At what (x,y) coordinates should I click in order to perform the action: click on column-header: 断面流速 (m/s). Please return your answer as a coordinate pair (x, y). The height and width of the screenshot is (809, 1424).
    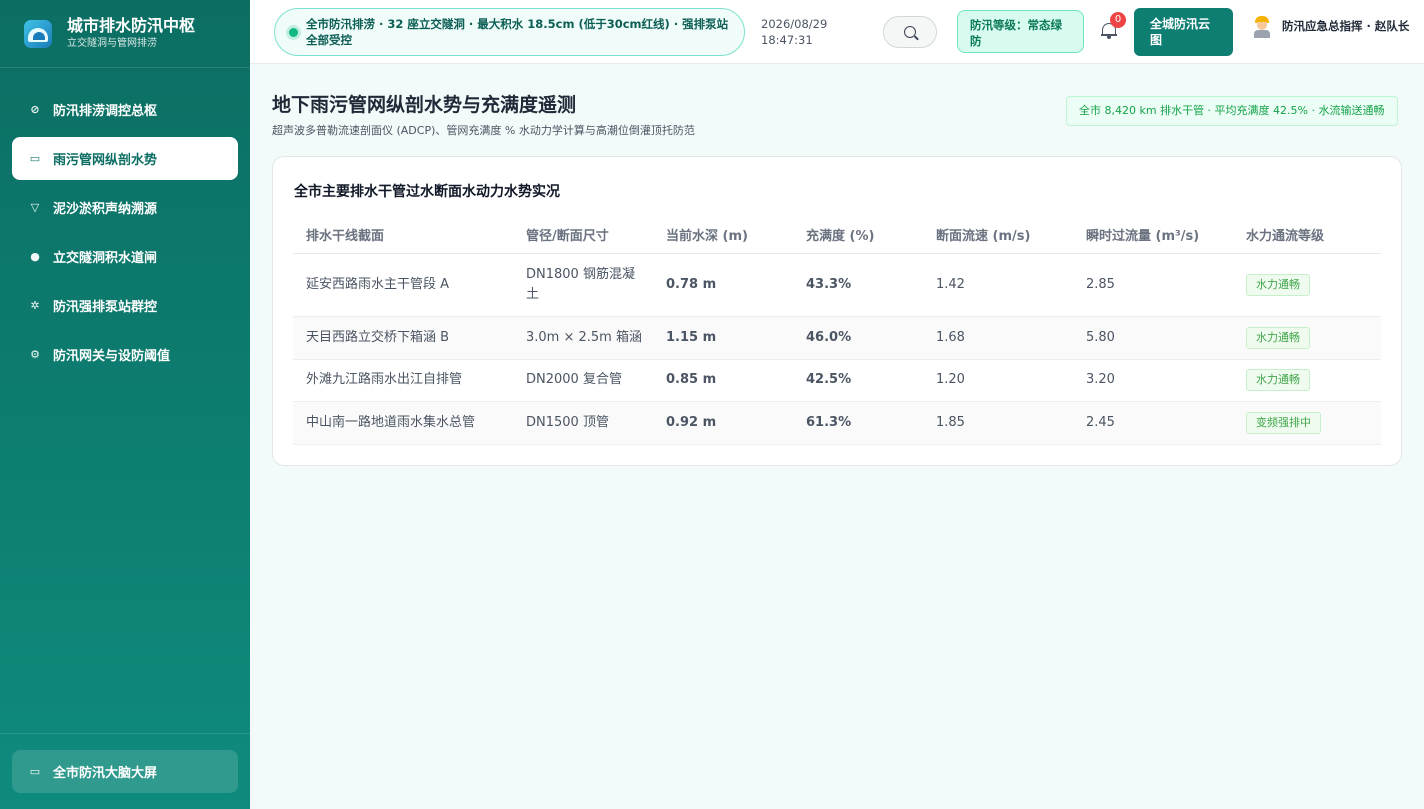
    Looking at the image, I should click on (998, 235).